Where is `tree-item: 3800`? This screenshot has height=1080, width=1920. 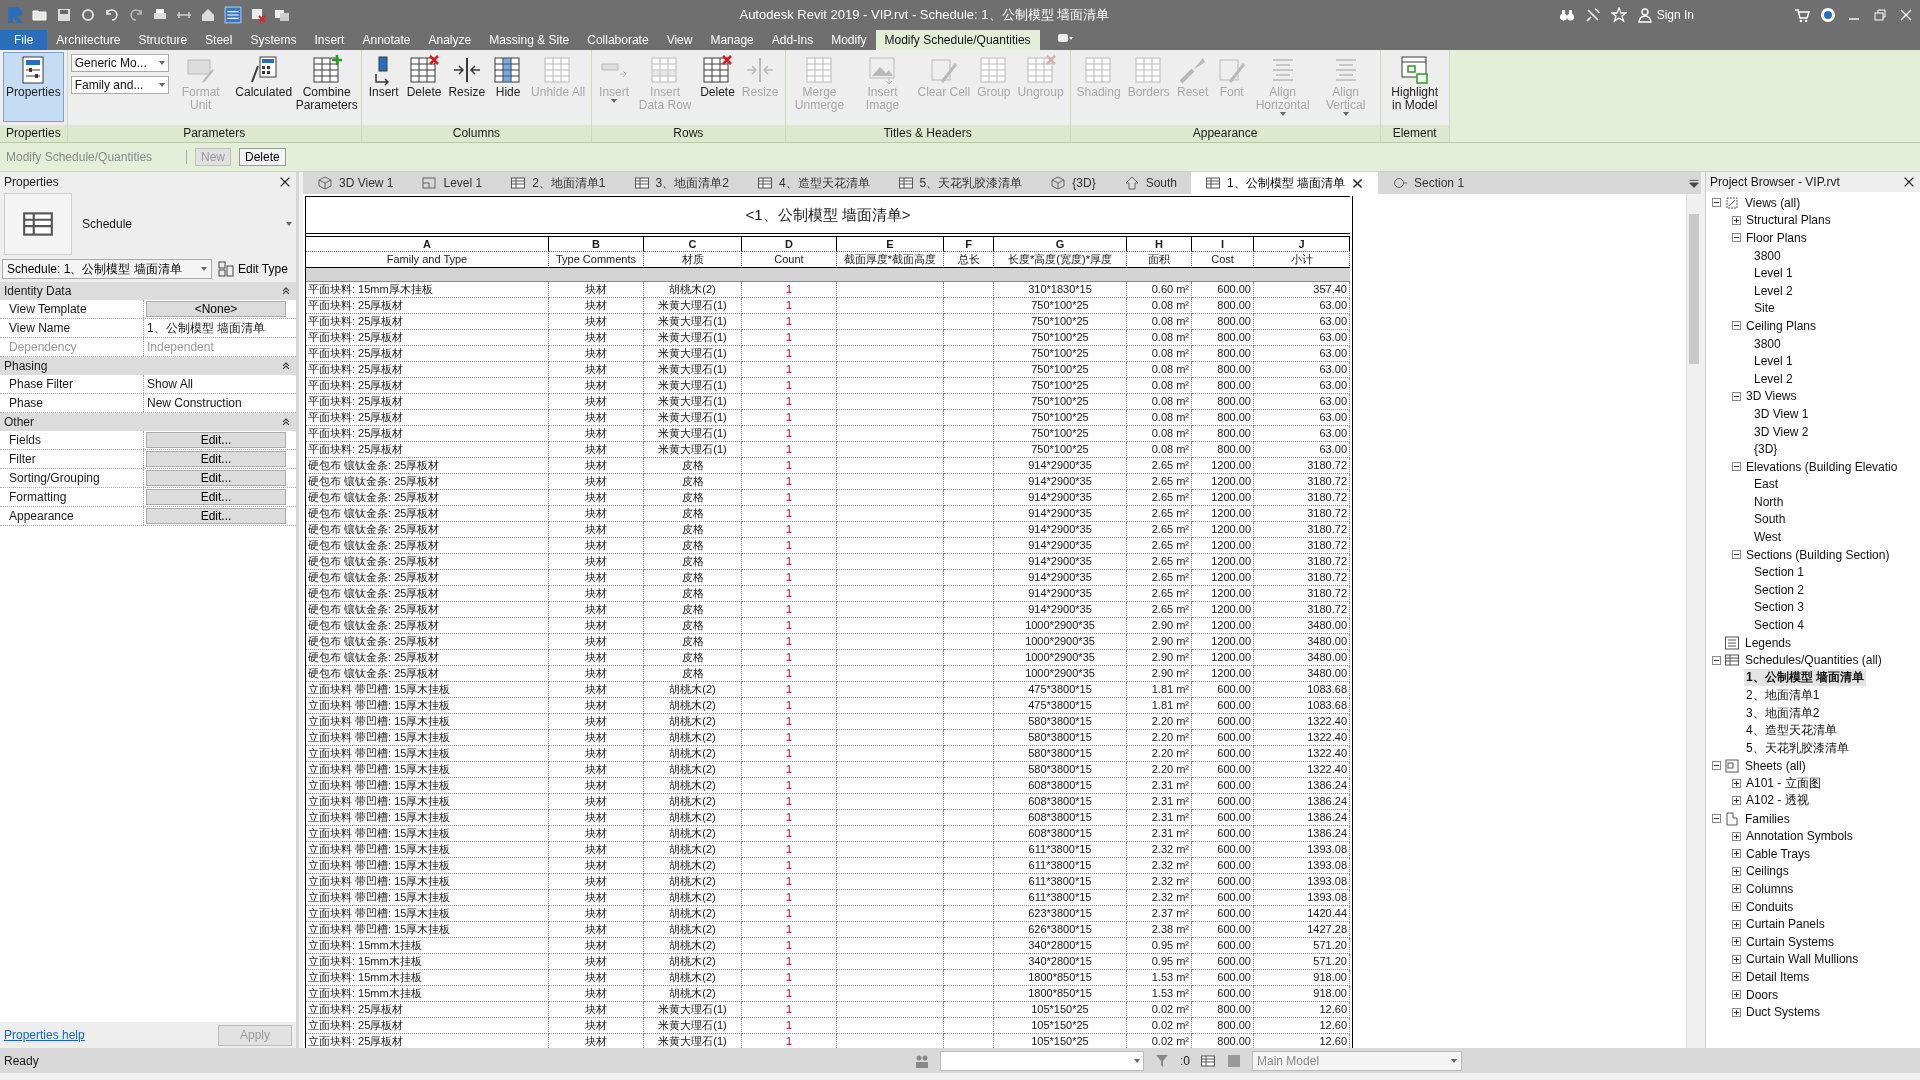 tree-item: 3800 is located at coordinates (1767, 343).